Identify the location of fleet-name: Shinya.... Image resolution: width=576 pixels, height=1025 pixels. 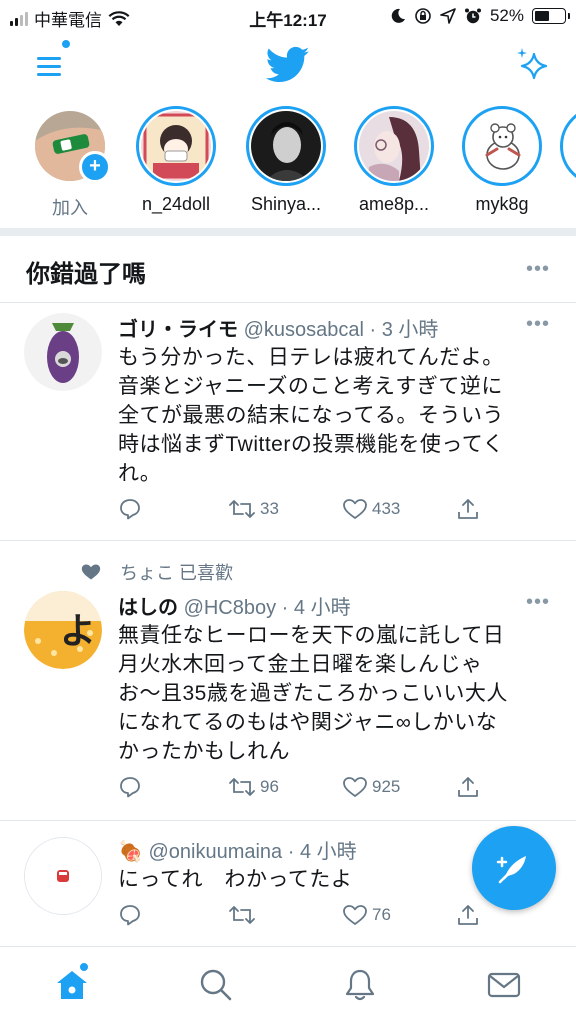
(286, 204).